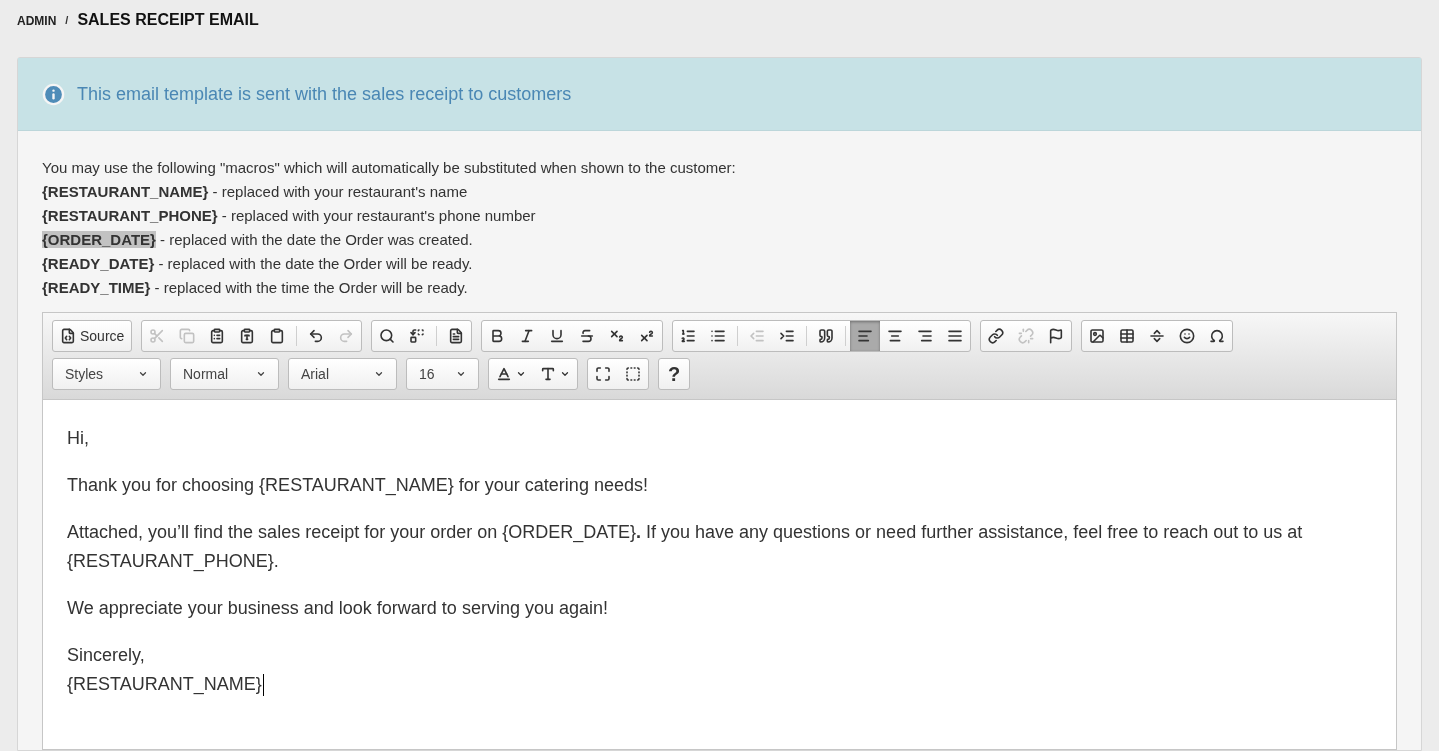 The width and height of the screenshot is (1439, 751). I want to click on format-dropdown: Normal, so click(224, 374).